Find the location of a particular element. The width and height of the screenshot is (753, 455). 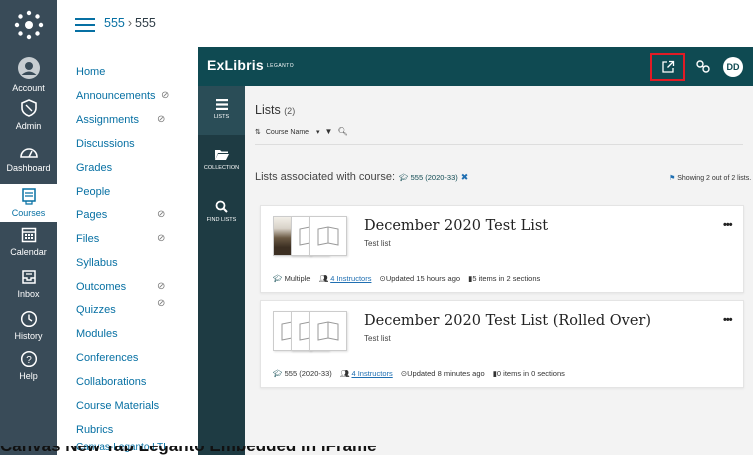

external-link-icon is located at coordinates (668, 66).